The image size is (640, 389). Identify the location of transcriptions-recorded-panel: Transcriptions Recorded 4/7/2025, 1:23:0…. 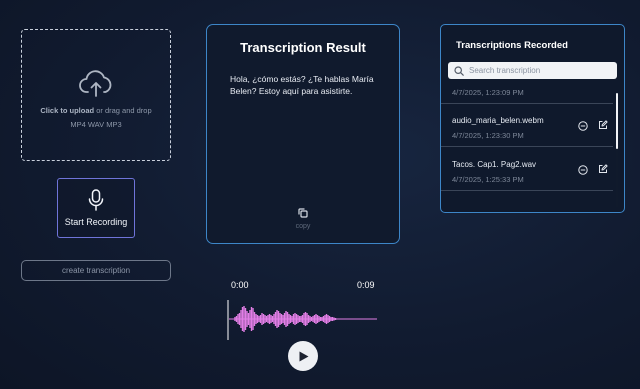
(532, 118).